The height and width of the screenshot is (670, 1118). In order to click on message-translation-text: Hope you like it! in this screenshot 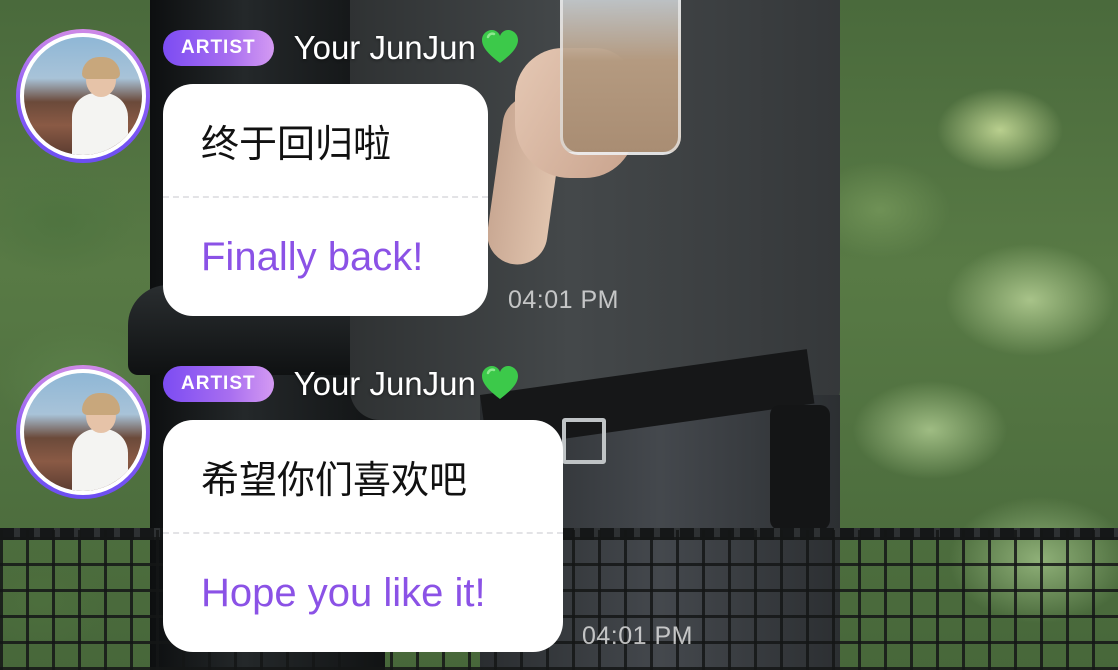, I will do `click(343, 592)`.